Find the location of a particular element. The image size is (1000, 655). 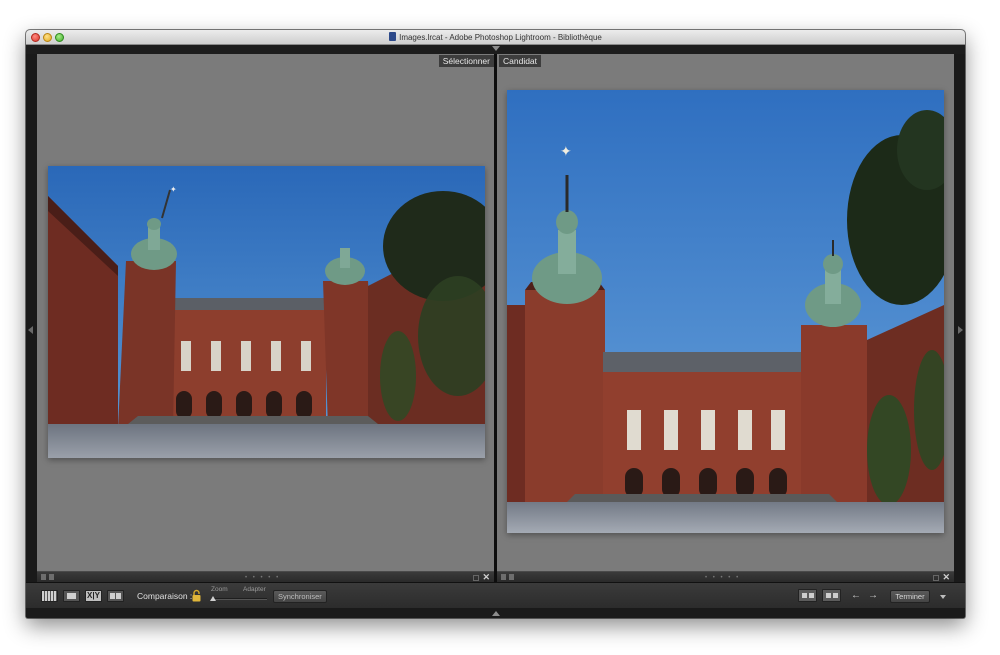

zoom-window-button is located at coordinates (59, 37).